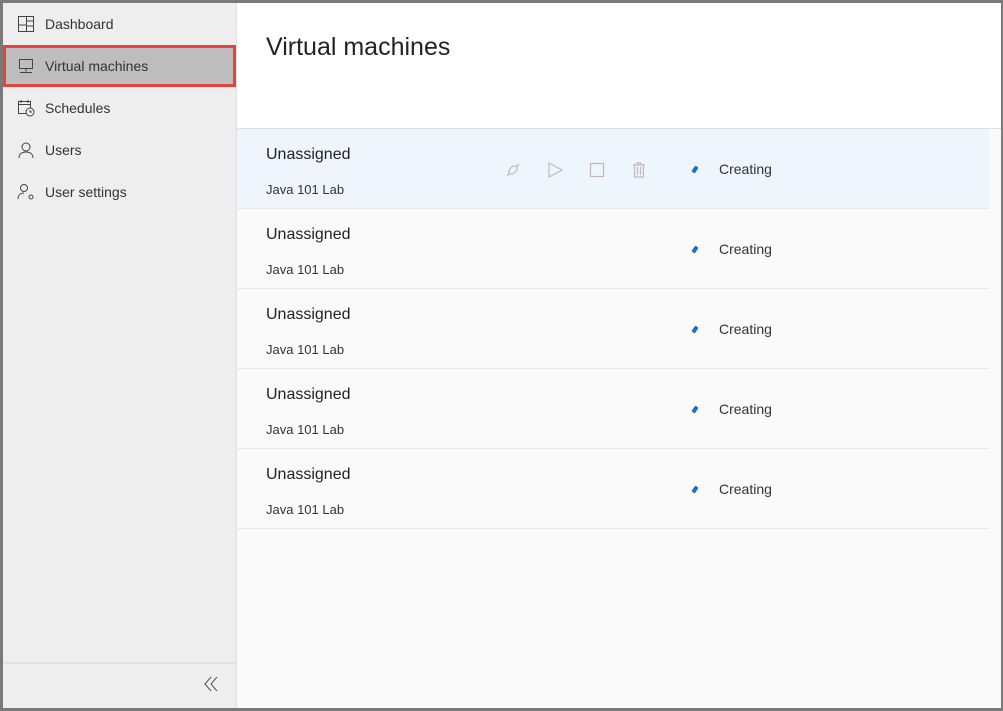 The width and height of the screenshot is (1003, 711). What do you see at coordinates (97, 66) in the screenshot?
I see `sidebar-item-label: Virtual machines` at bounding box center [97, 66].